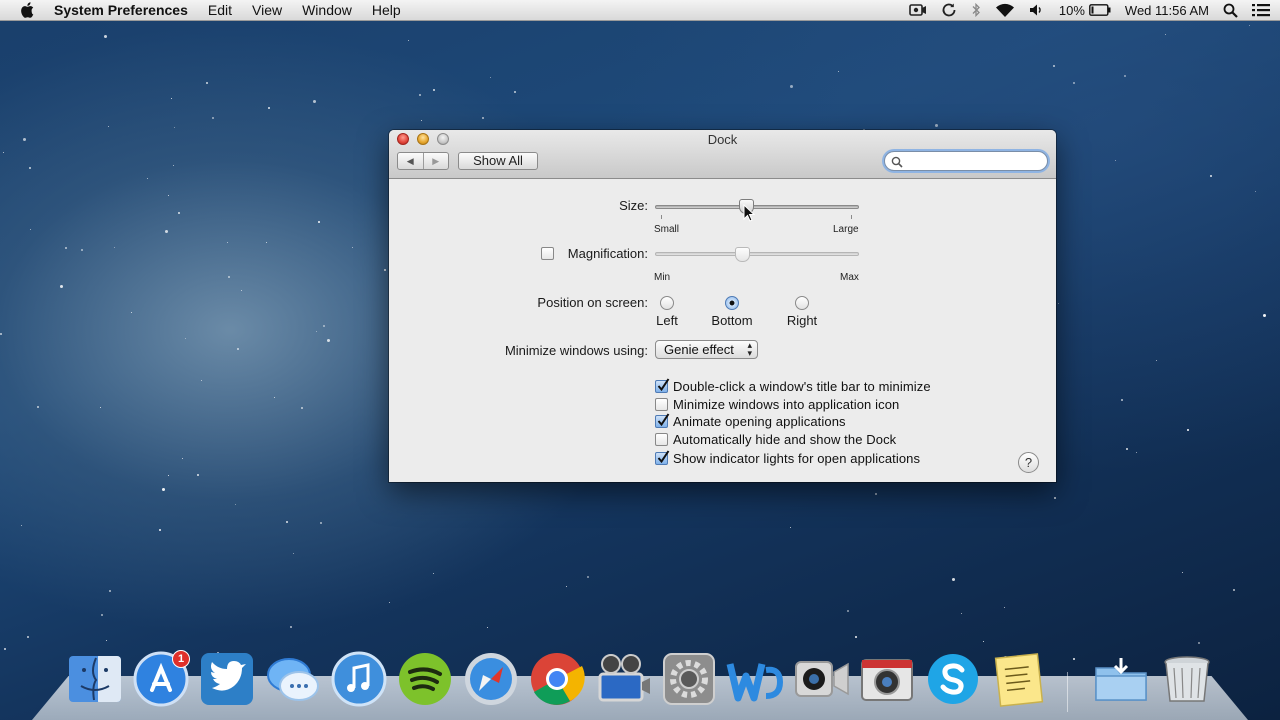  I want to click on minimize-effect-popup: Genie effect ▴ ▾, so click(706, 349).